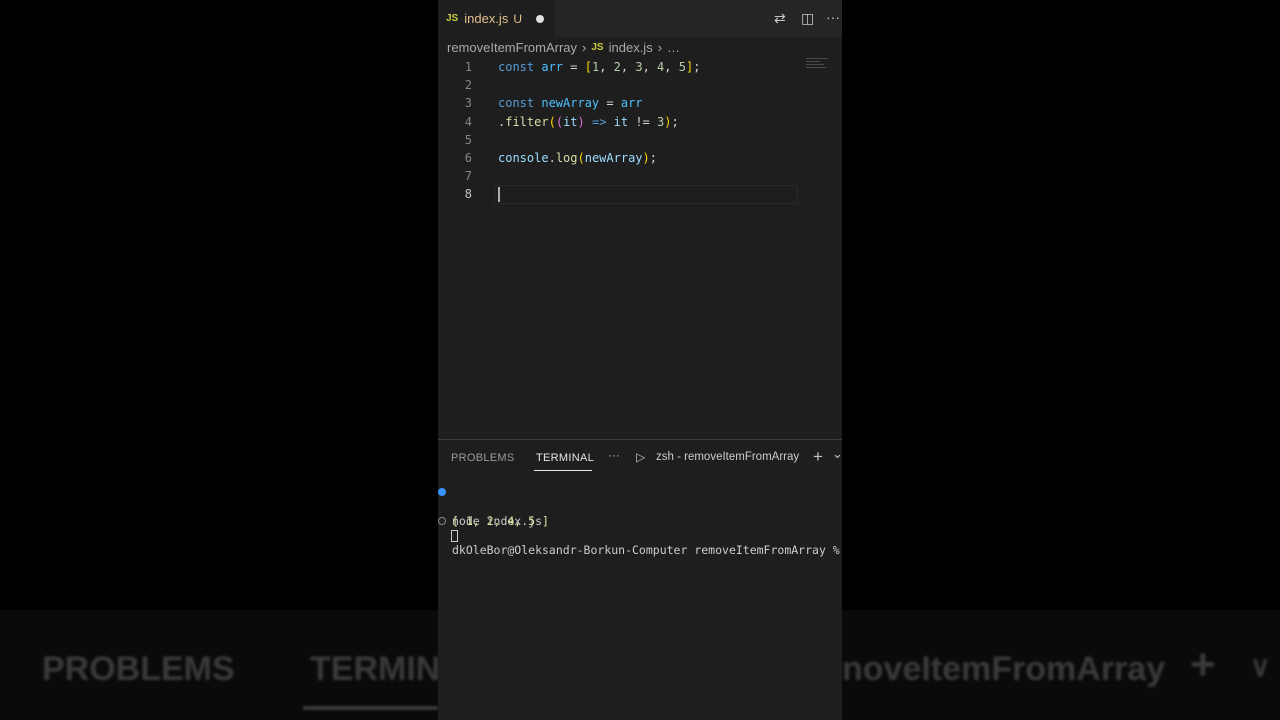  Describe the element at coordinates (833, 17) in the screenshot. I see `more-actions-icon: ···` at that location.